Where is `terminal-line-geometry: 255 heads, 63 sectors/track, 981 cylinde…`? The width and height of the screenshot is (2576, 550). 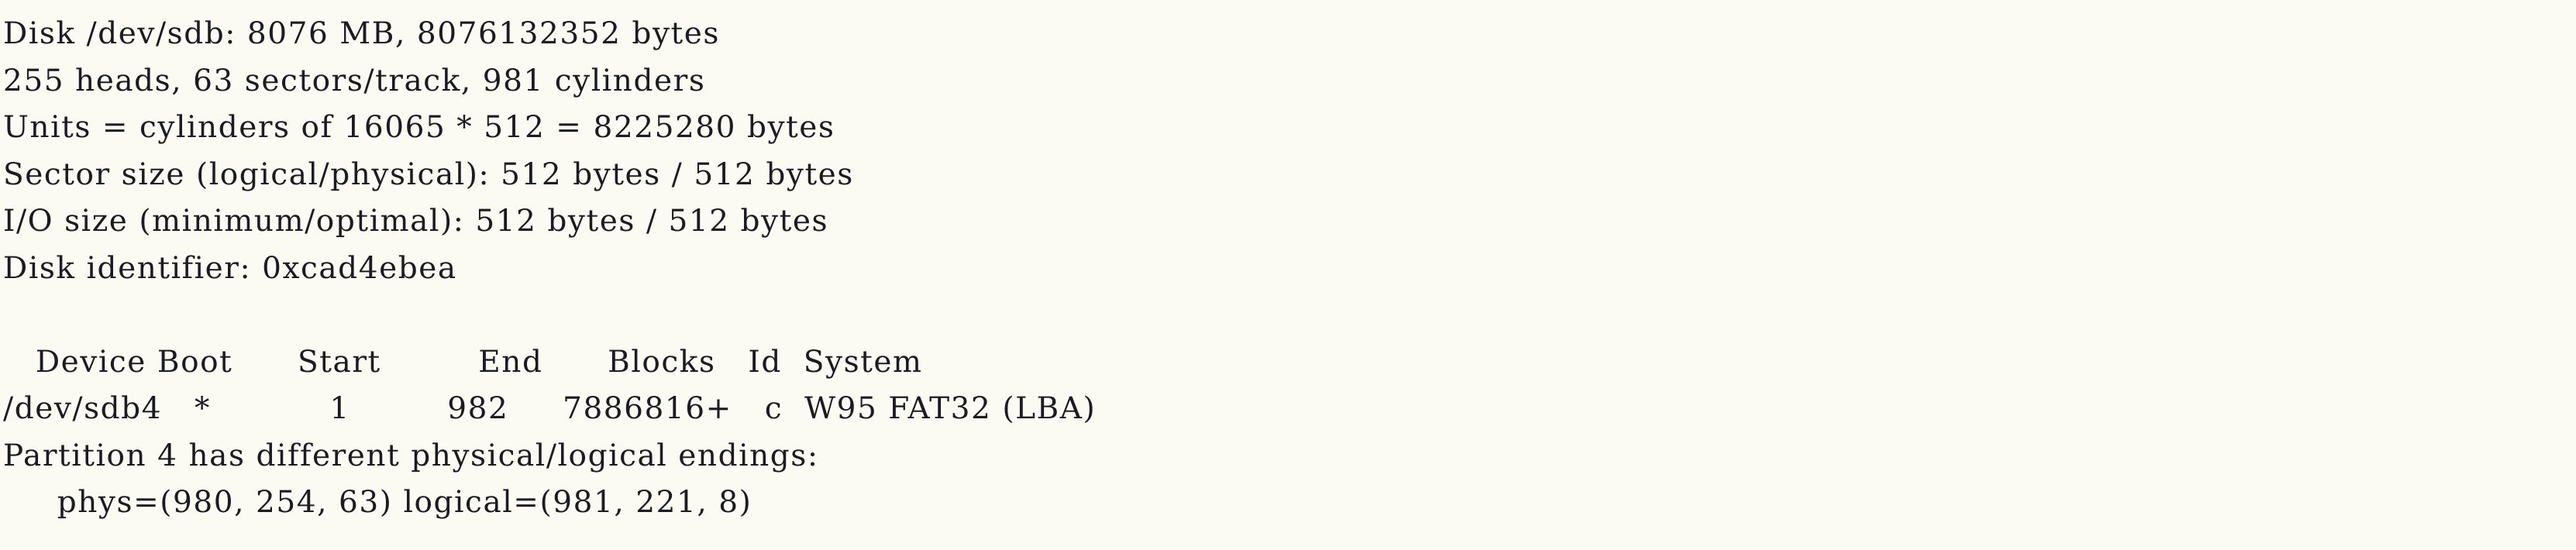
terminal-line-geometry: 255 heads, 63 sectors/track, 981 cylinde… is located at coordinates (354, 80).